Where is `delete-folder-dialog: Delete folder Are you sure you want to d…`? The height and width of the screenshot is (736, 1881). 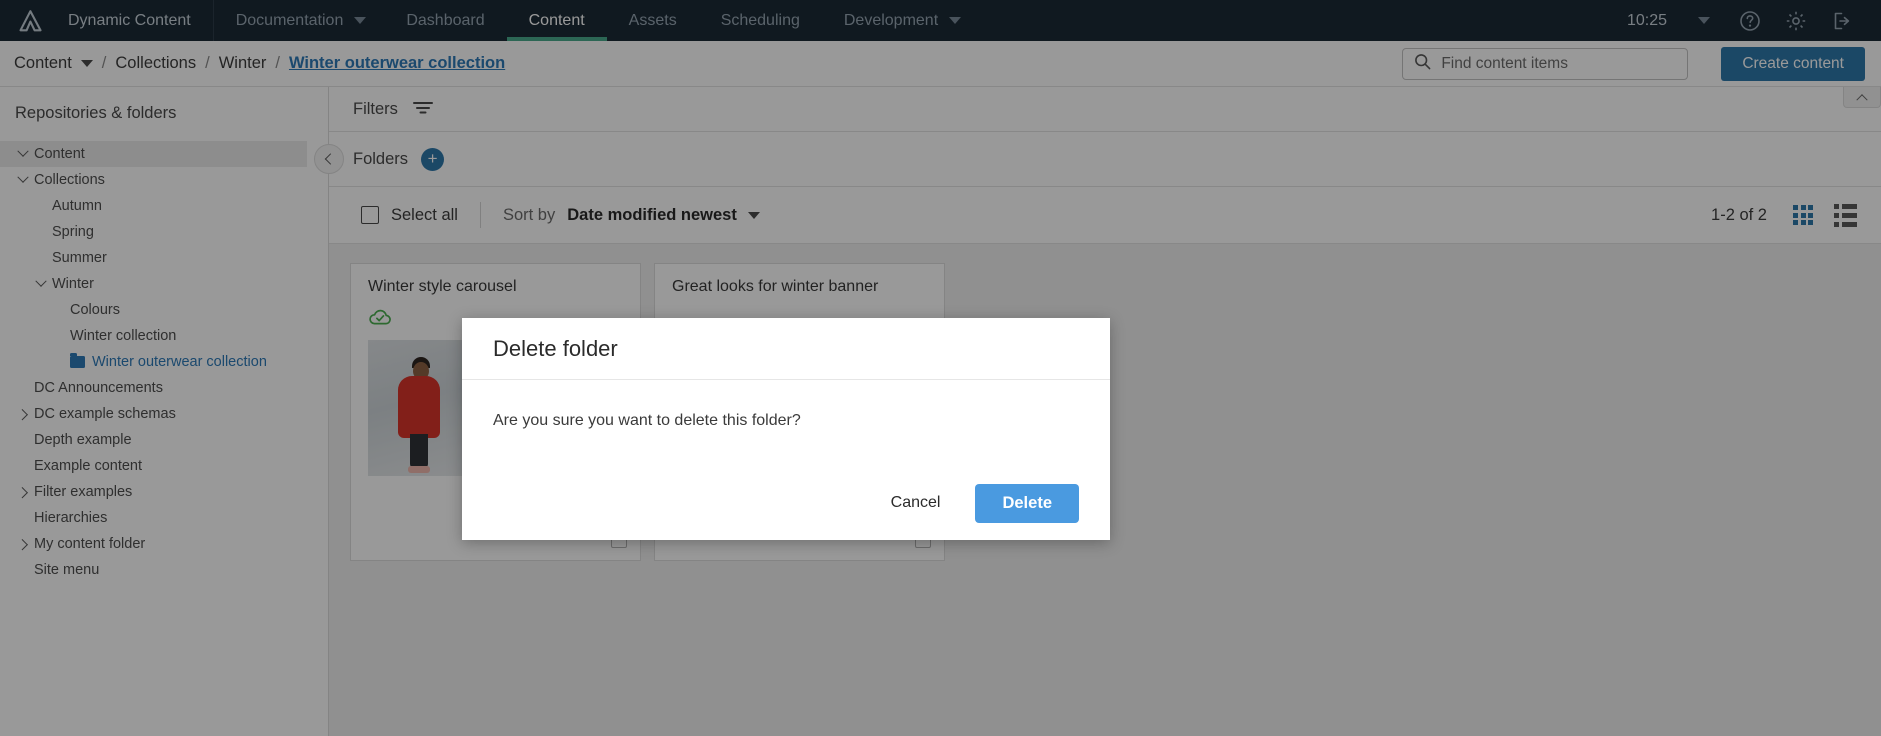 delete-folder-dialog: Delete folder Are you sure you want to d… is located at coordinates (786, 429).